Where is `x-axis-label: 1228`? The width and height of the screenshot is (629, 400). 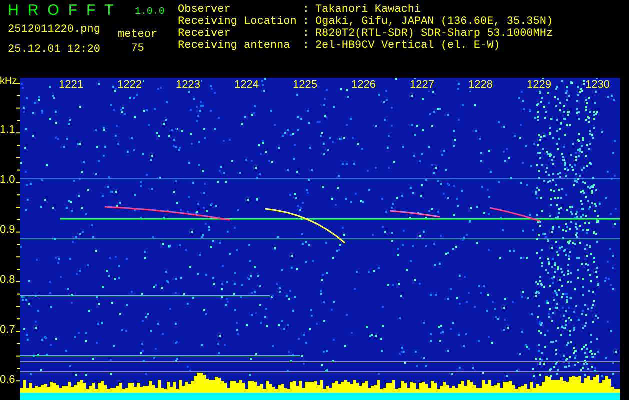 x-axis-label: 1228 is located at coordinates (481, 85).